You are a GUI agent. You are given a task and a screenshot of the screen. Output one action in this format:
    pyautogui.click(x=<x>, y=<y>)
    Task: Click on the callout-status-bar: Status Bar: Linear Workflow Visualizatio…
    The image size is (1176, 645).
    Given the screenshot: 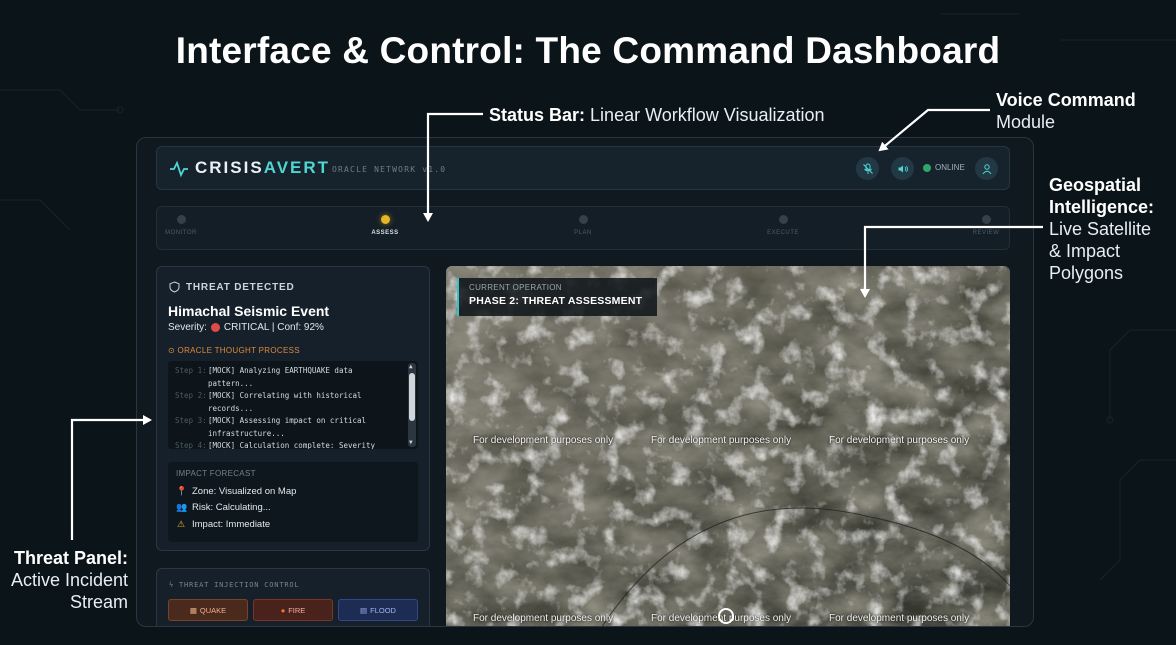 What is the action you would take?
    pyautogui.click(x=657, y=115)
    